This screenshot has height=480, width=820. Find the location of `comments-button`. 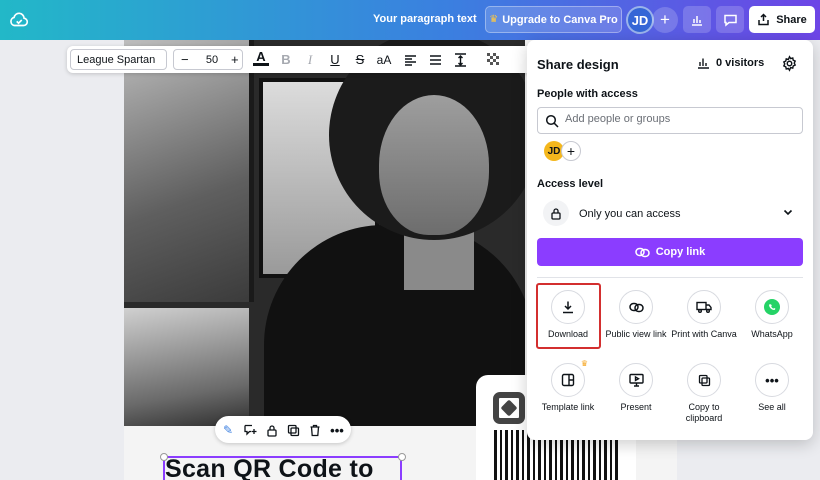

comments-button is located at coordinates (730, 19).